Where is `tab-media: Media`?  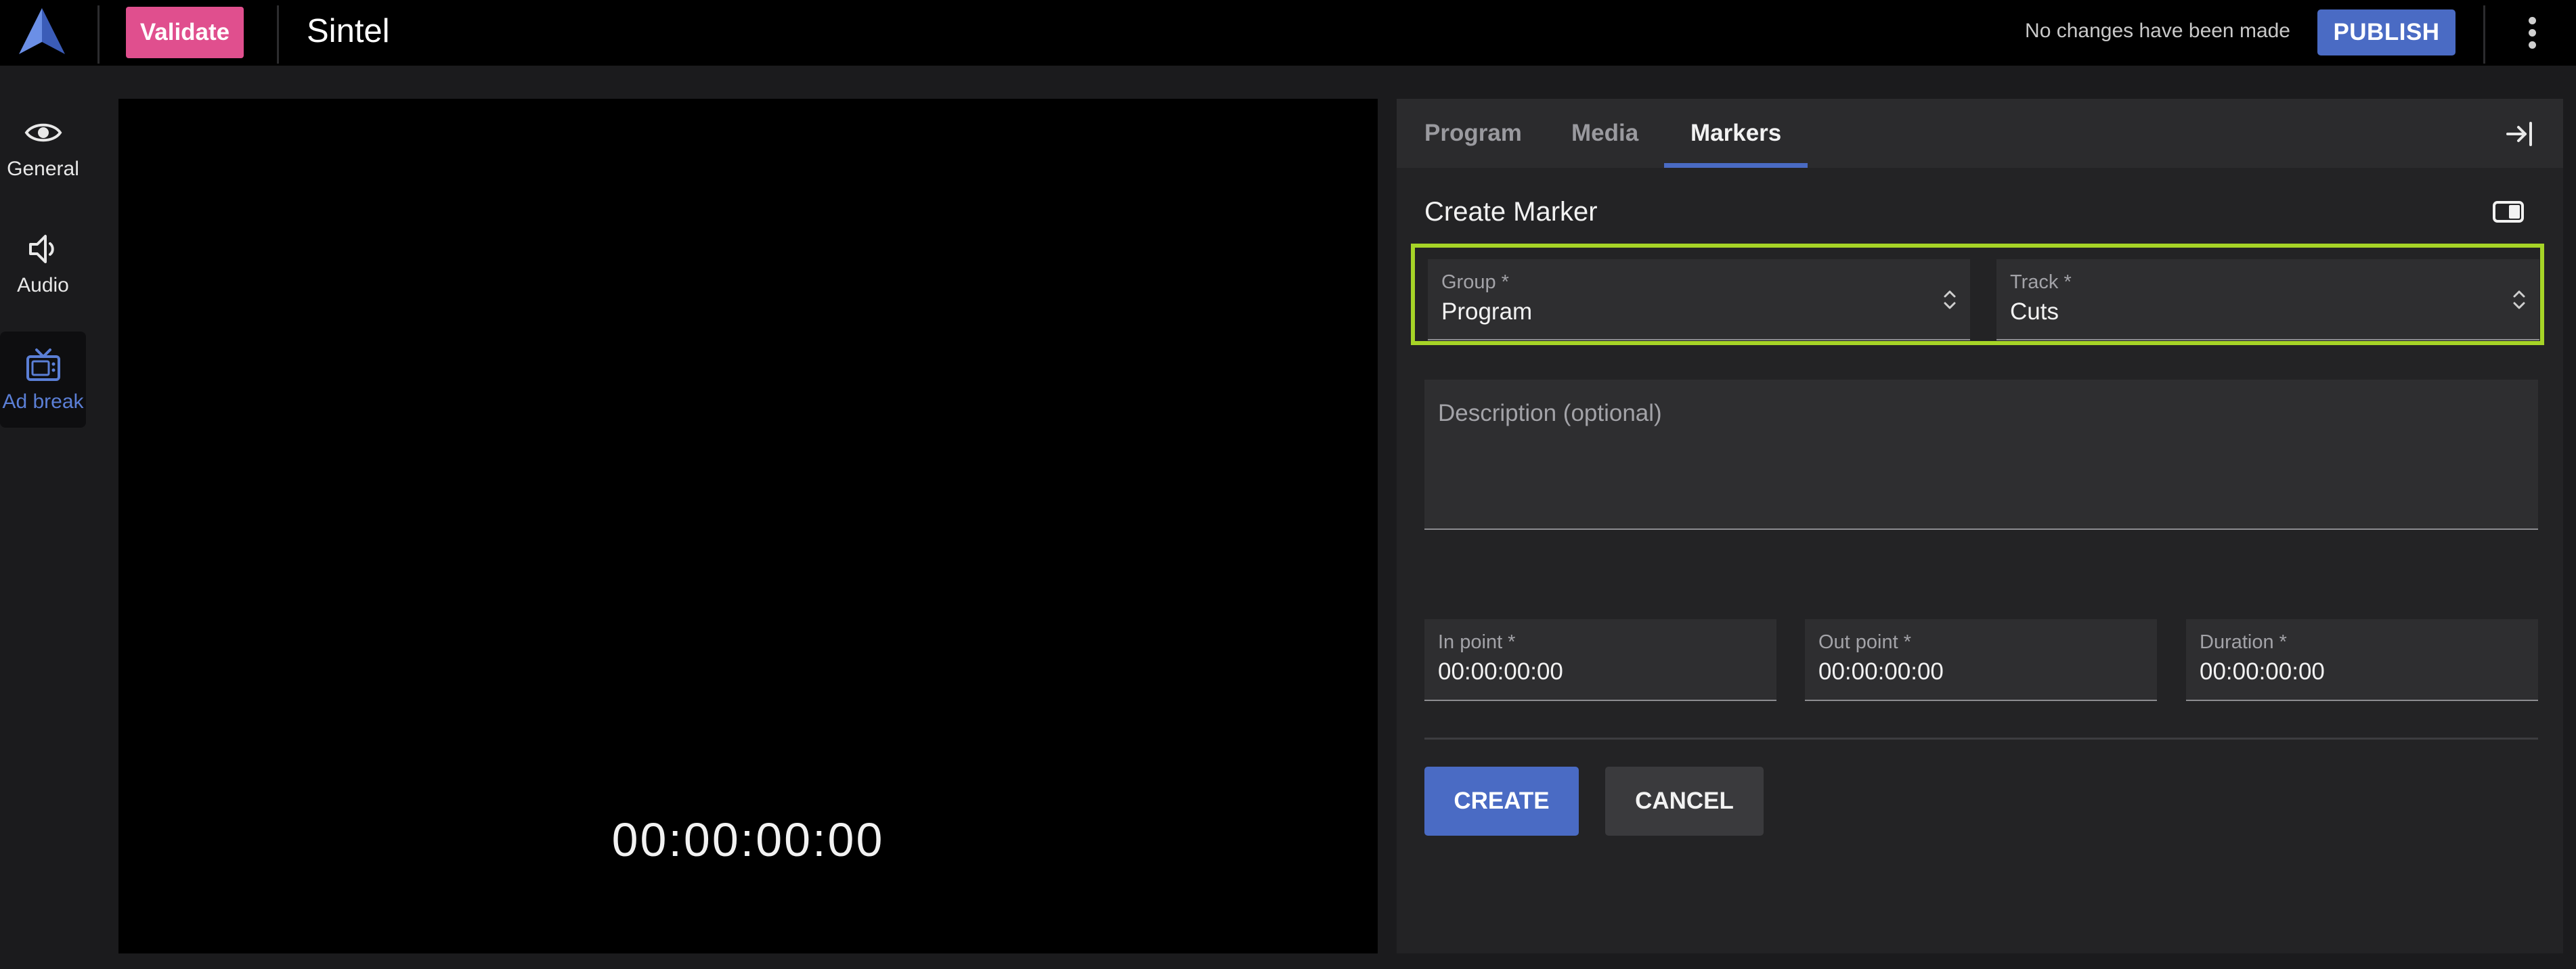 tab-media: Media is located at coordinates (1604, 133).